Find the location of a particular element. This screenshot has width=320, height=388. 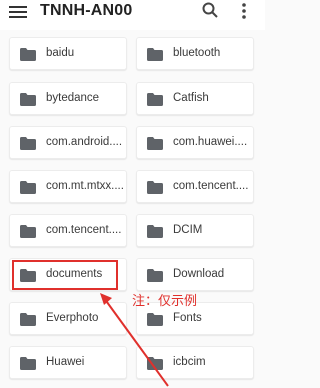

folder-item: documents is located at coordinates (68, 274).